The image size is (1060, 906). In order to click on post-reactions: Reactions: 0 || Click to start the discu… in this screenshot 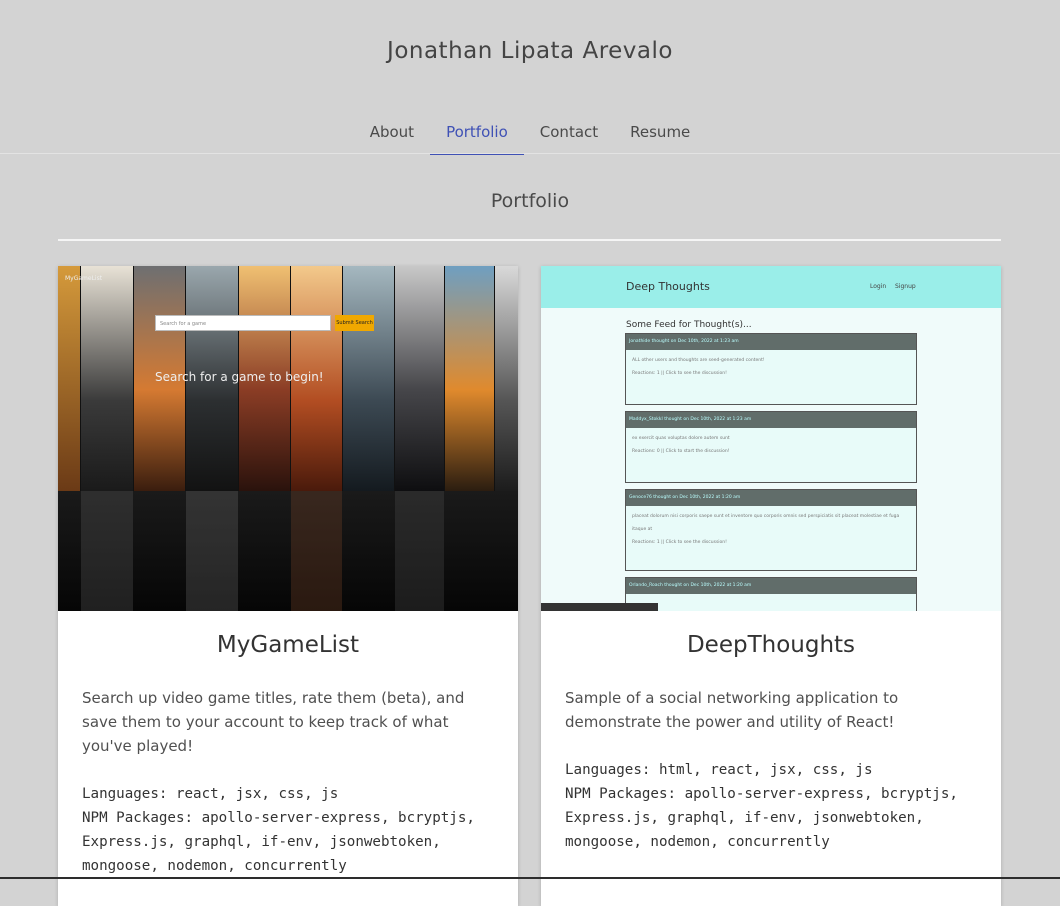, I will do `click(681, 451)`.